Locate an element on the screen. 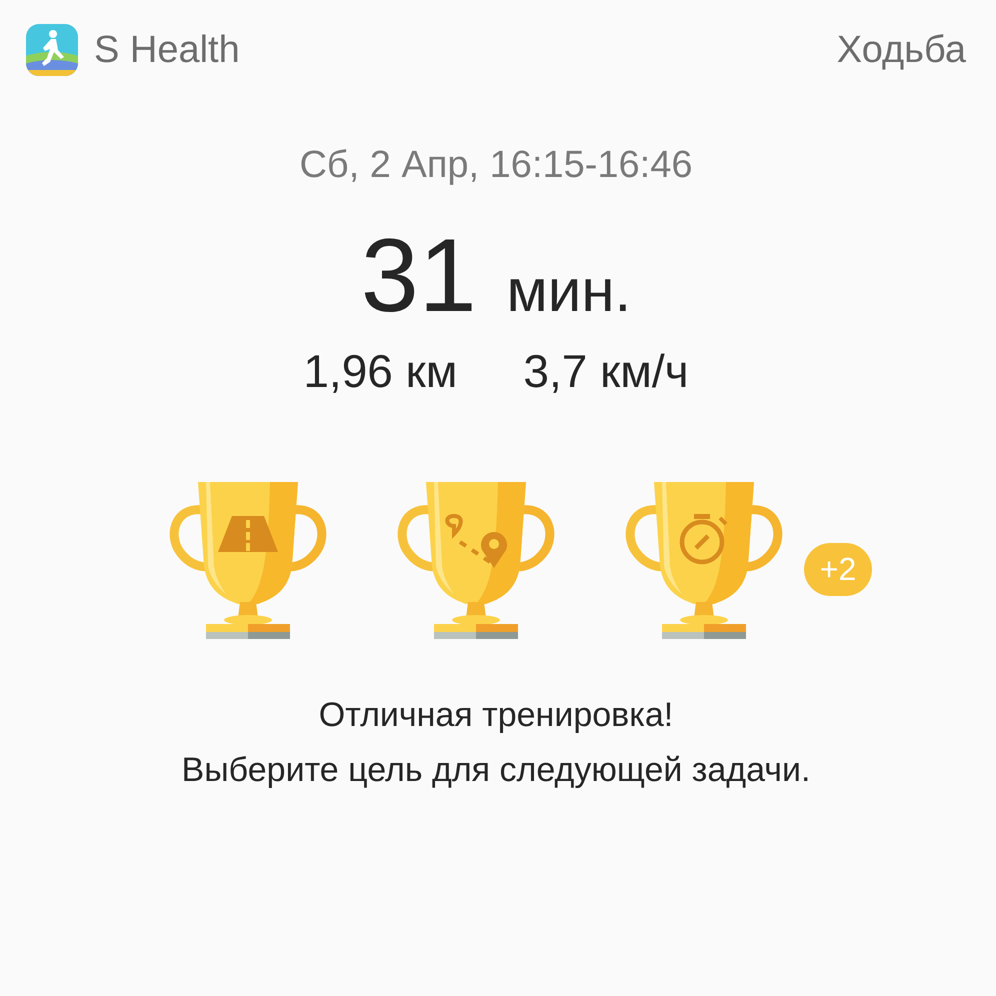  app-name: S Health is located at coordinates (167, 50).